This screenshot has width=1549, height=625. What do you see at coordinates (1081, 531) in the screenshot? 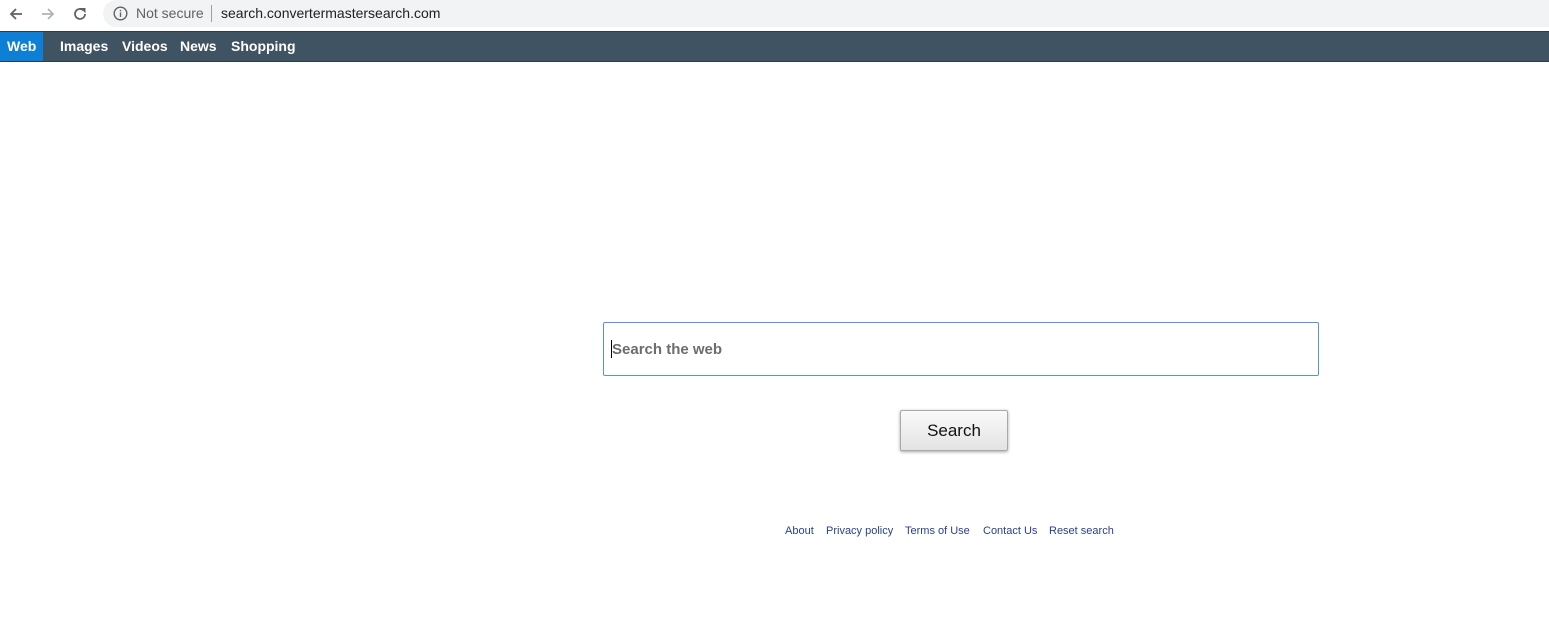
I see `footer-link-reset-search: Reset search` at bounding box center [1081, 531].